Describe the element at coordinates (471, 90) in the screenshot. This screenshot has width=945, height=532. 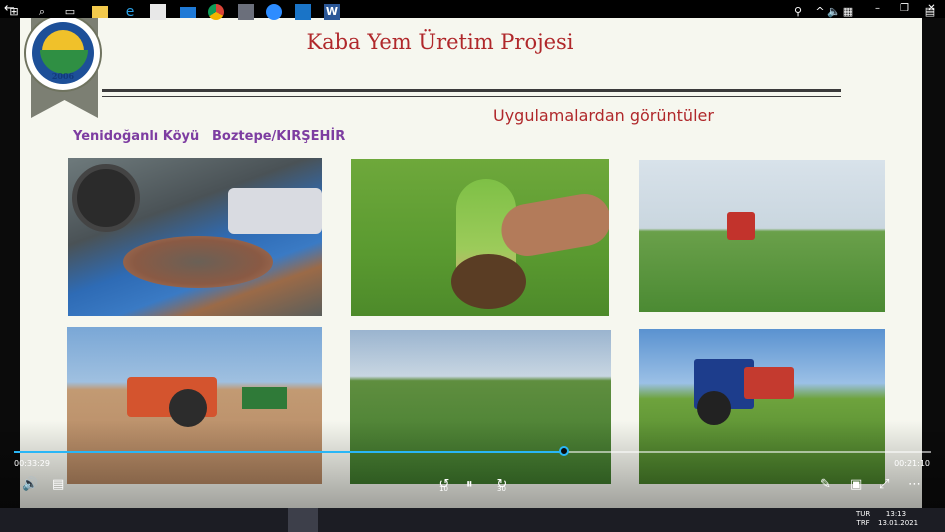
I see `title-divider-thick` at that location.